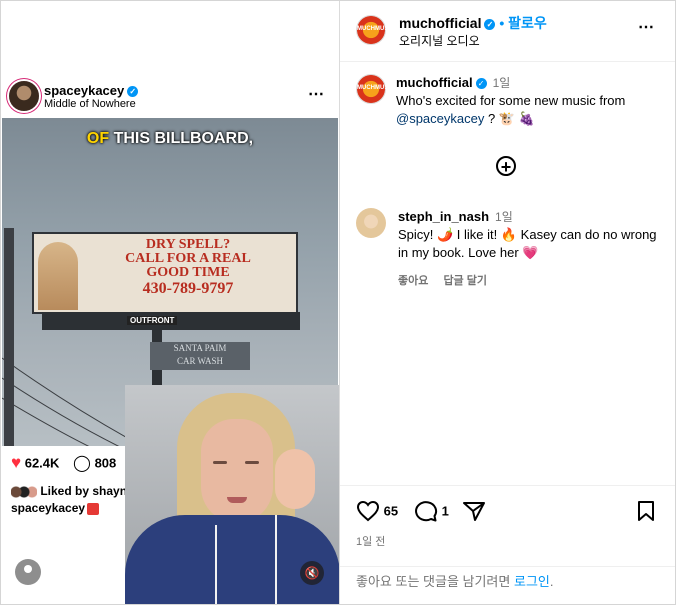 The height and width of the screenshot is (607, 678). I want to click on heart-filled-icon: ♥, so click(16, 462).